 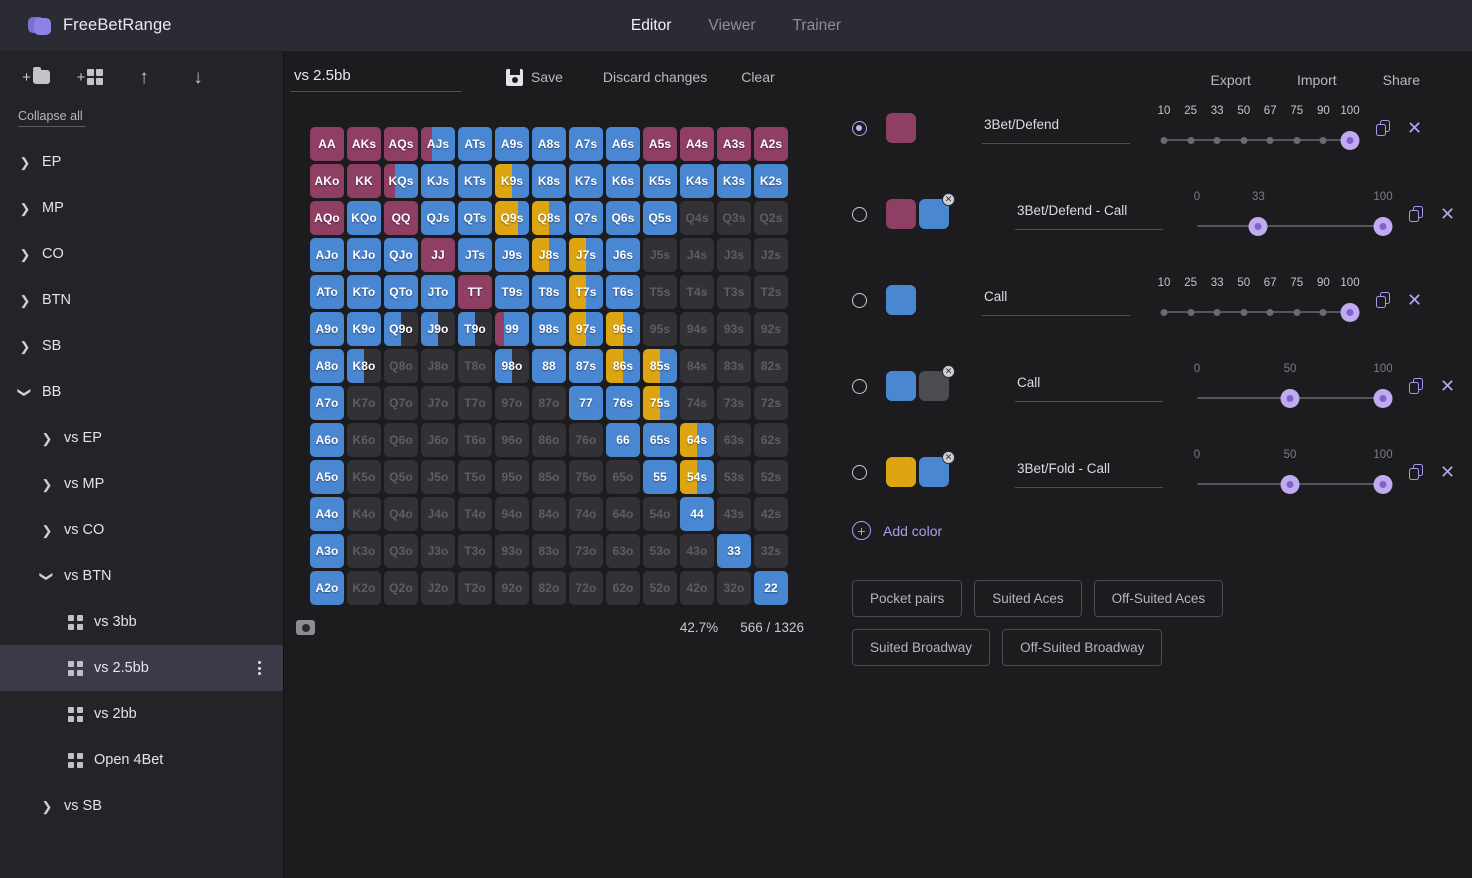 I want to click on import-button: Import, so click(x=1317, y=80).